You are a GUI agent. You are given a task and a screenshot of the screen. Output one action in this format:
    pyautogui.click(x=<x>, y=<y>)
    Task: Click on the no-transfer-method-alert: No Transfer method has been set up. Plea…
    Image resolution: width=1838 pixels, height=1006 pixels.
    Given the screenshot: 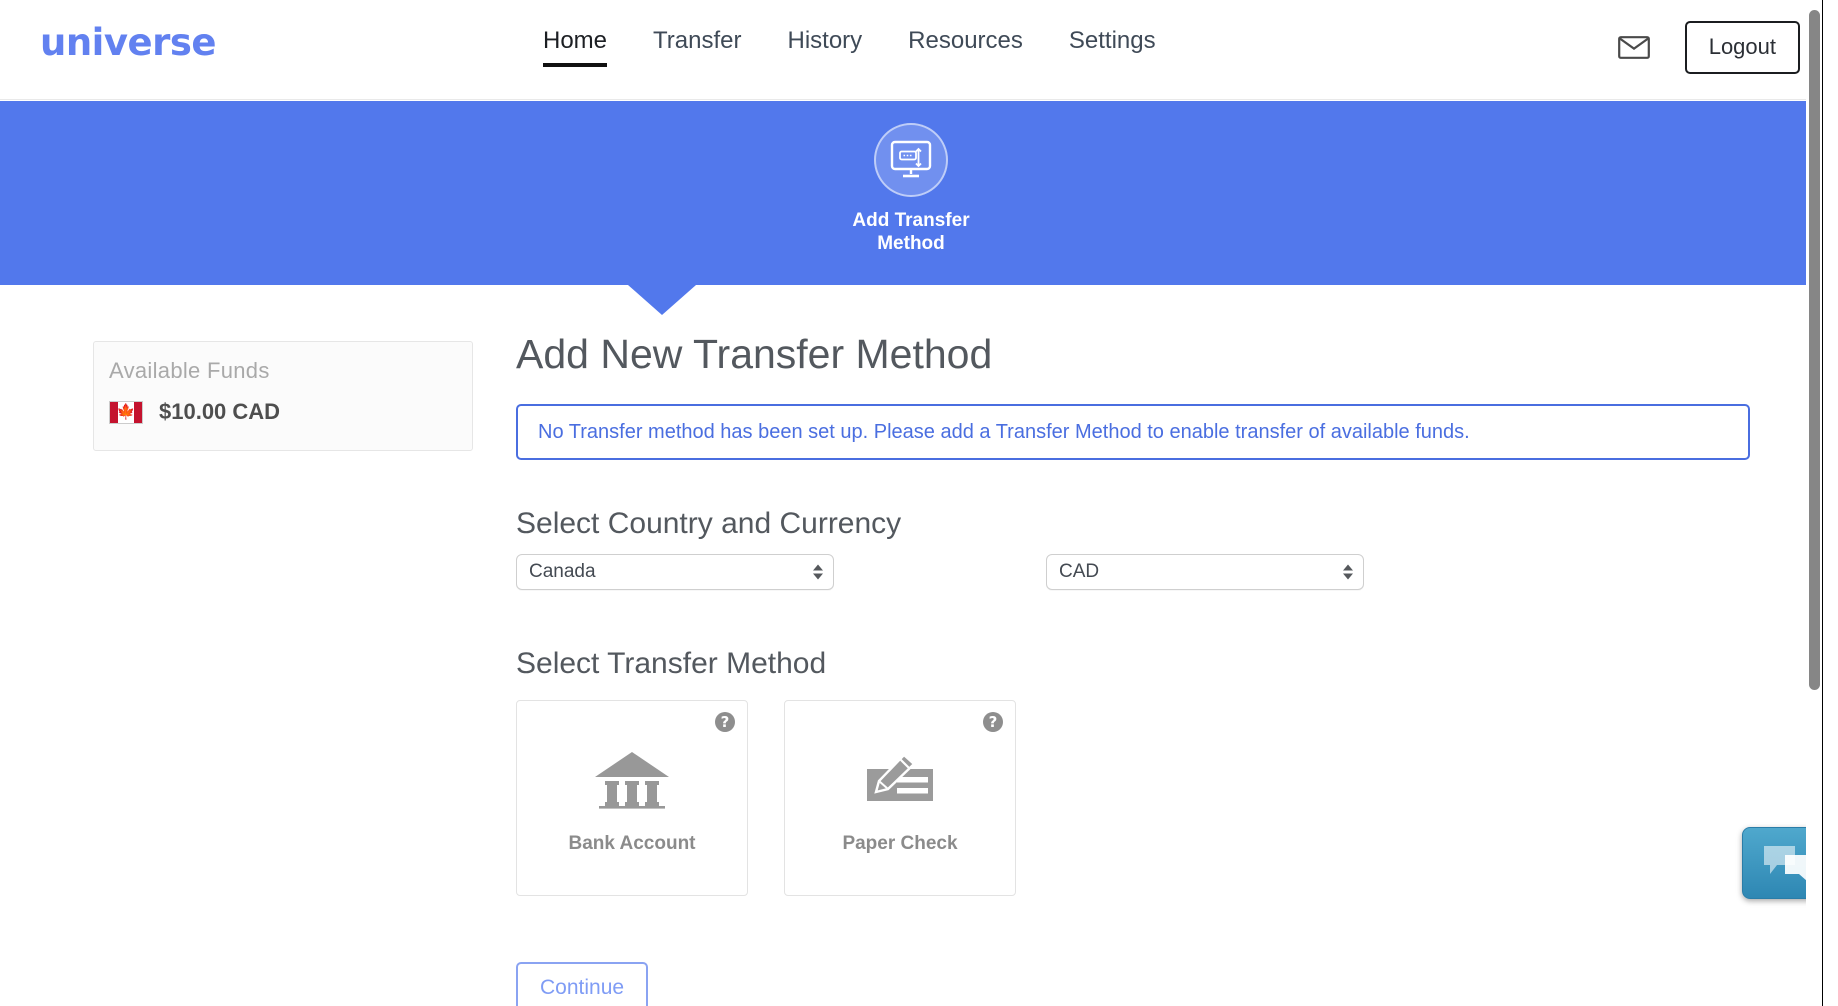 What is the action you would take?
    pyautogui.click(x=1133, y=432)
    